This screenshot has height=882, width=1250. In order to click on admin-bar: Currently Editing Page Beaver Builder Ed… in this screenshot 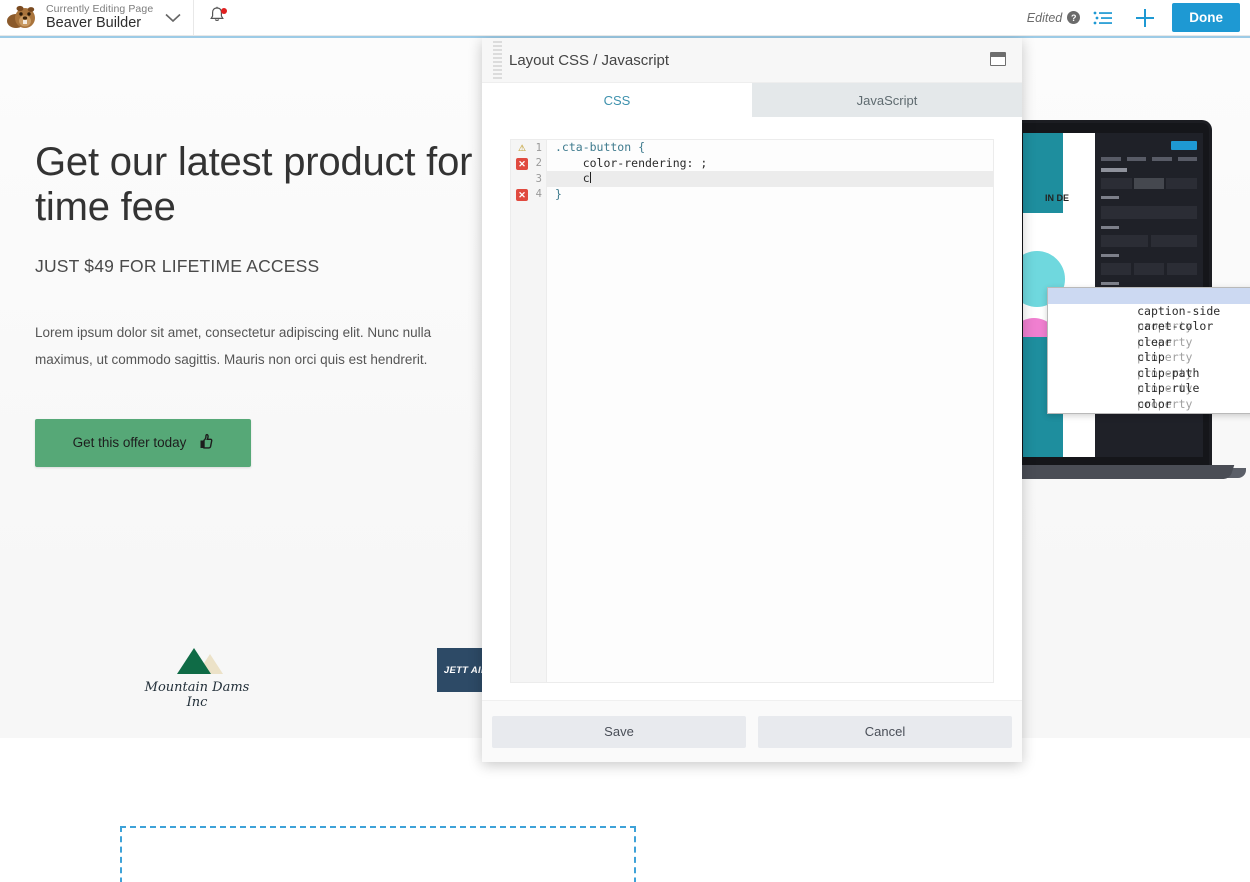, I will do `click(625, 18)`.